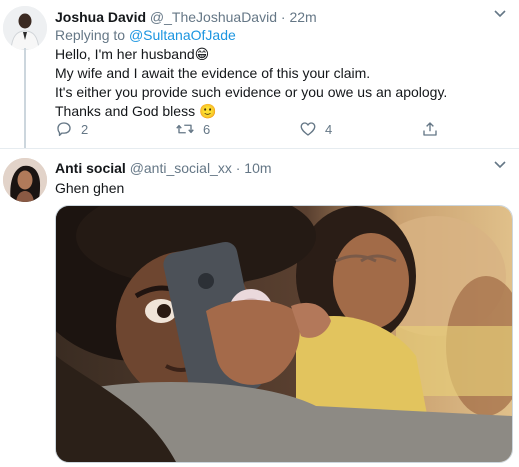 The image size is (519, 467). I want to click on tweet-header: Joshua David @_TheJoshuaDavid · 22m, so click(186, 17).